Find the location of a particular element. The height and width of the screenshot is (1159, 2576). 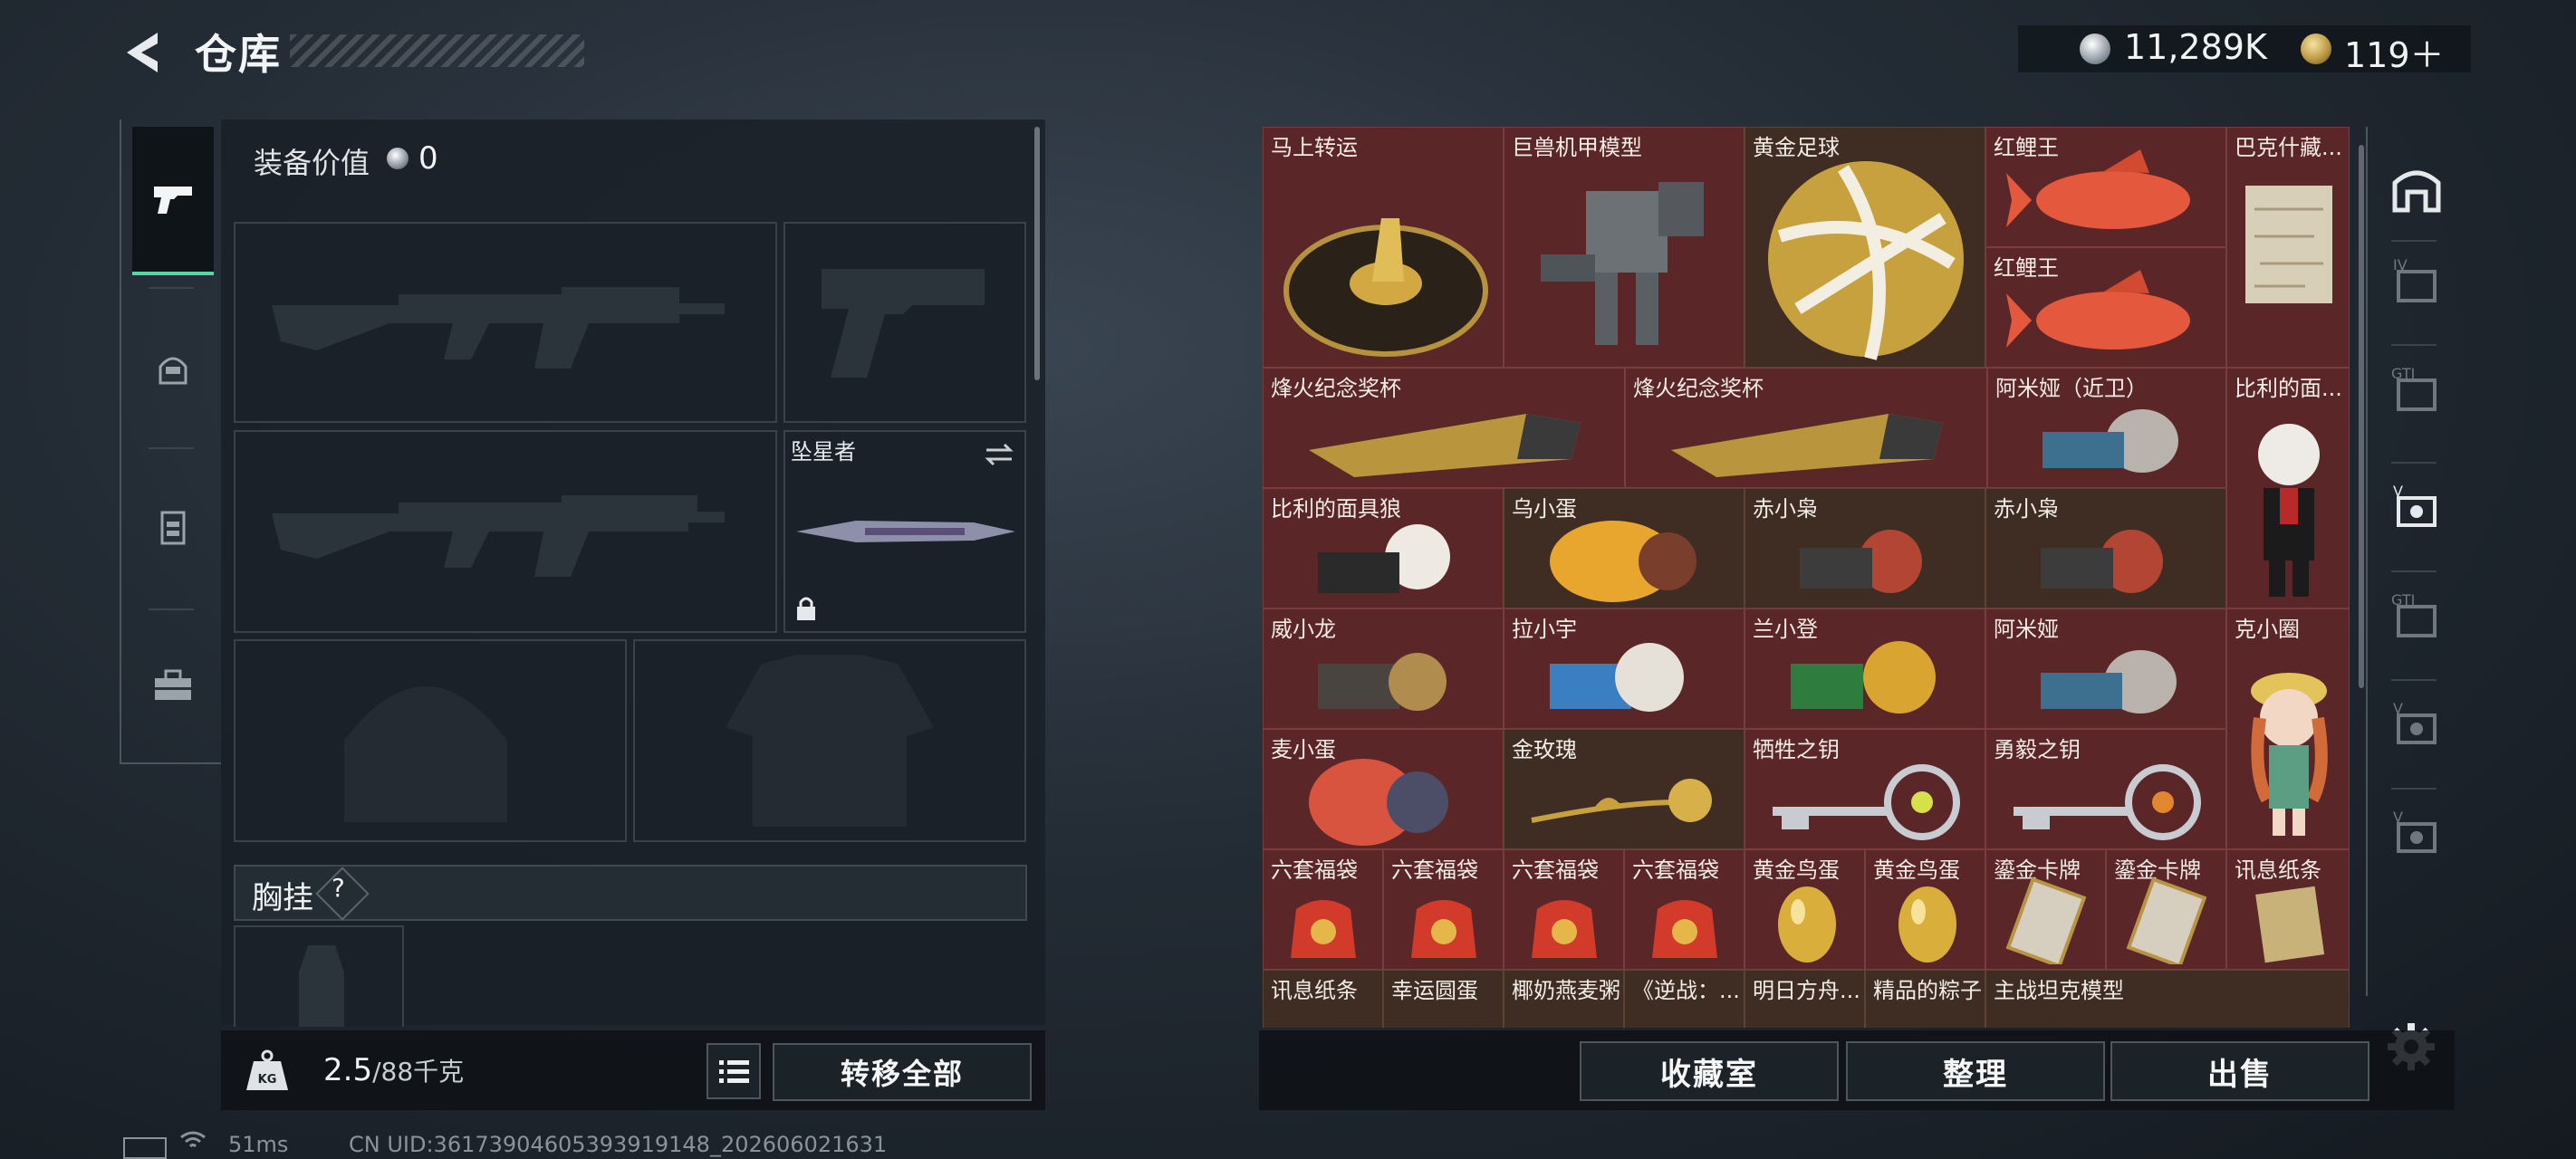

tab-toolbox is located at coordinates (173, 685).